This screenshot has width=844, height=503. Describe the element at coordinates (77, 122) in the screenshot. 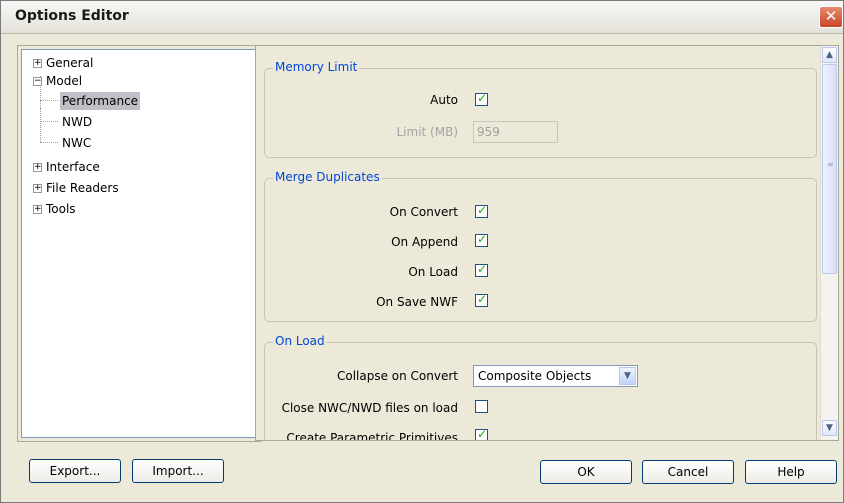

I see `tree-item-label: NWD` at that location.